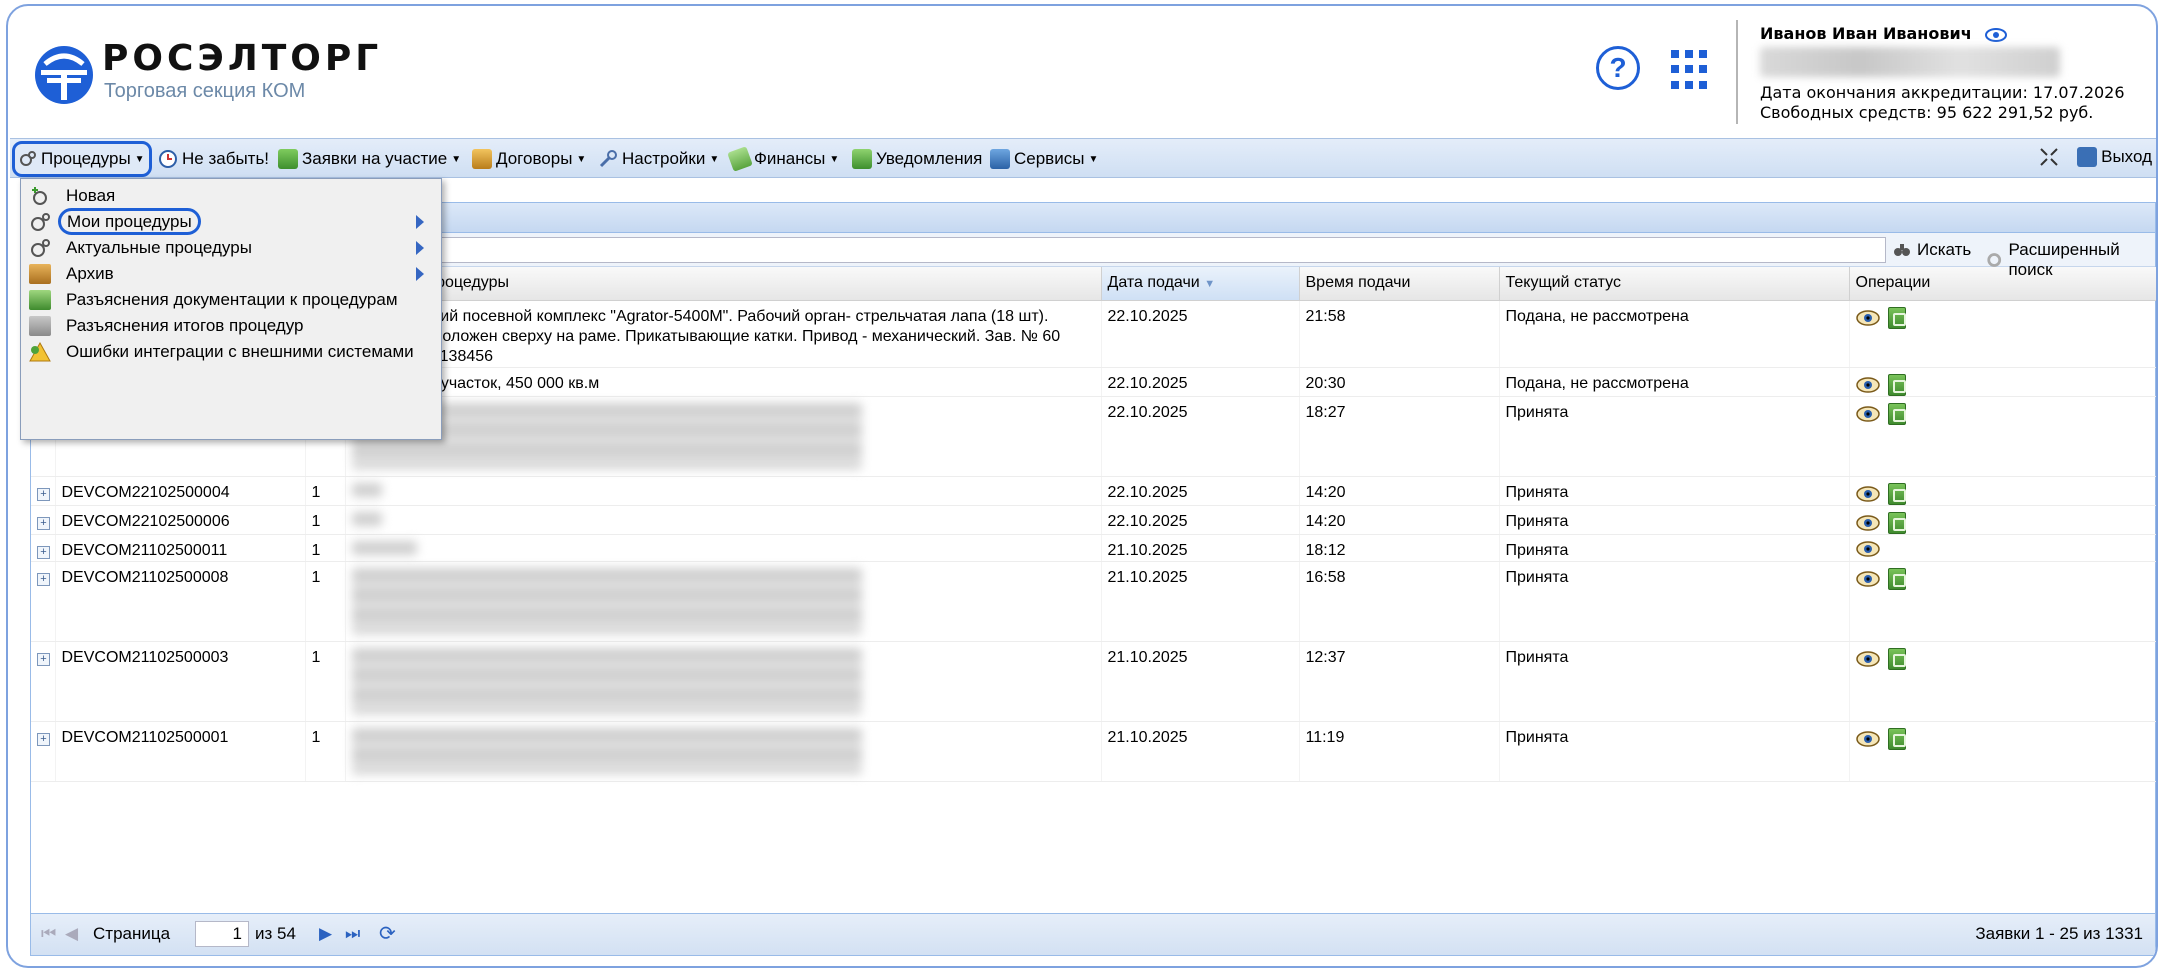 The width and height of the screenshot is (2166, 976). I want to click on col-date-header: Дата подачи ▼, so click(1200, 284).